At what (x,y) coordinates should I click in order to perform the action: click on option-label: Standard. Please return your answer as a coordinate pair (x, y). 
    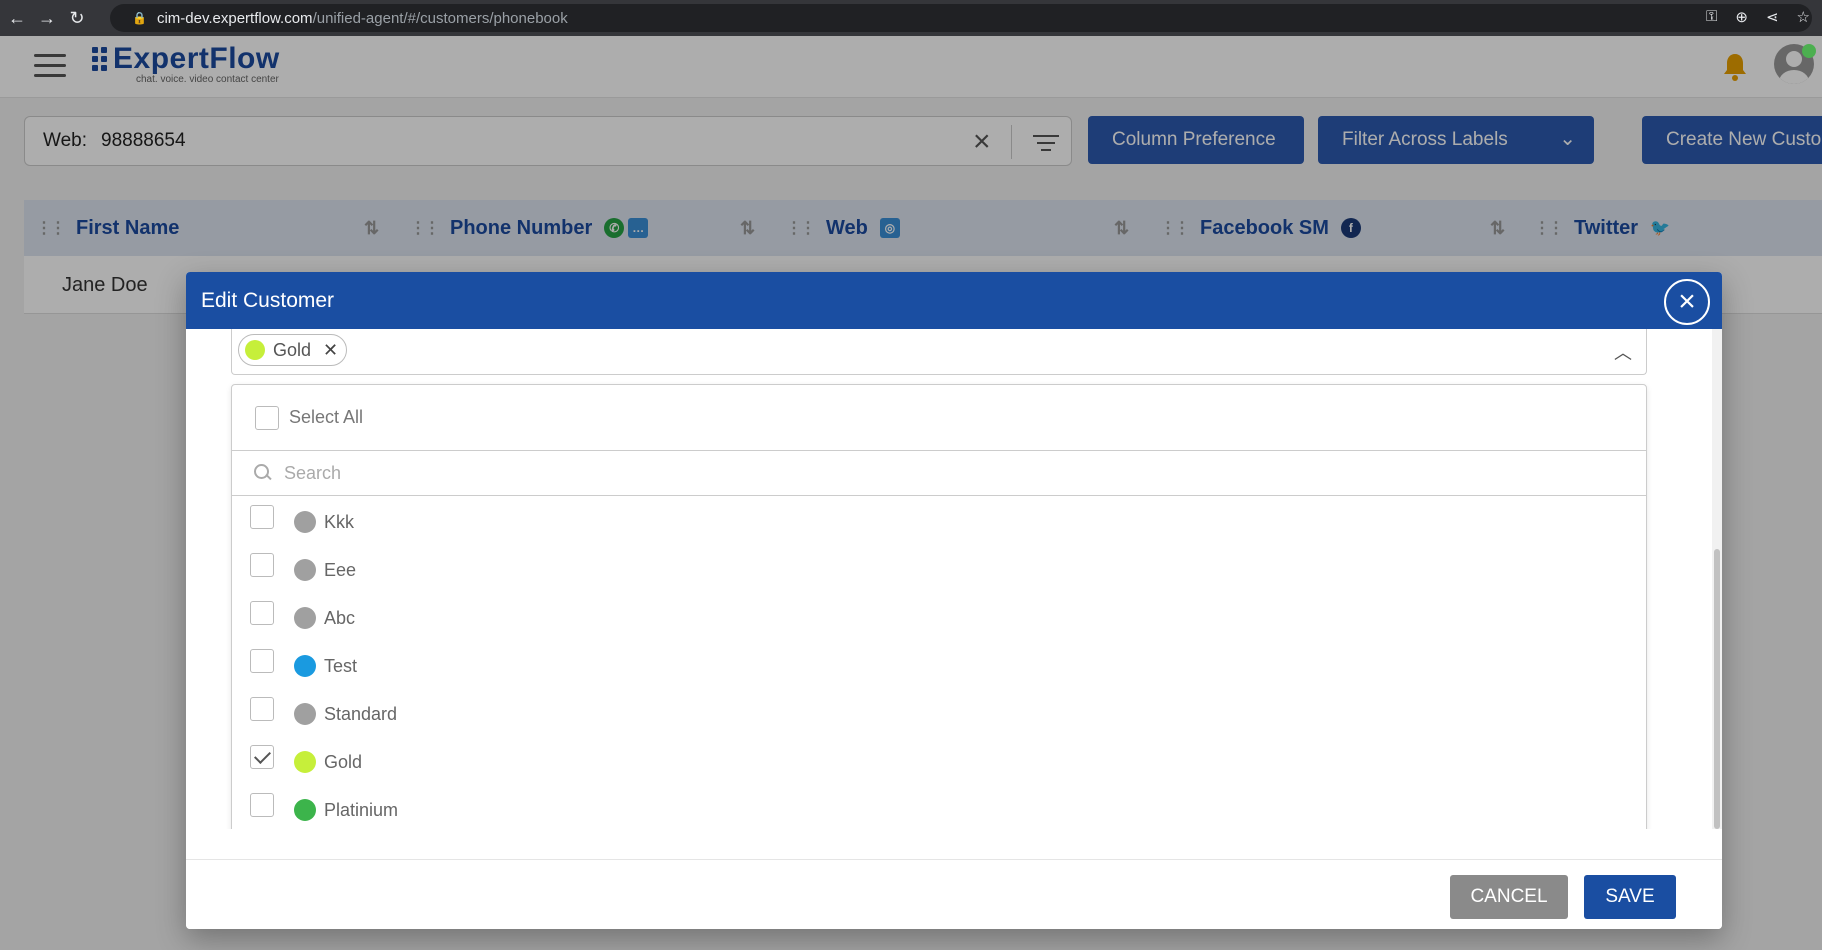
    Looking at the image, I should click on (361, 713).